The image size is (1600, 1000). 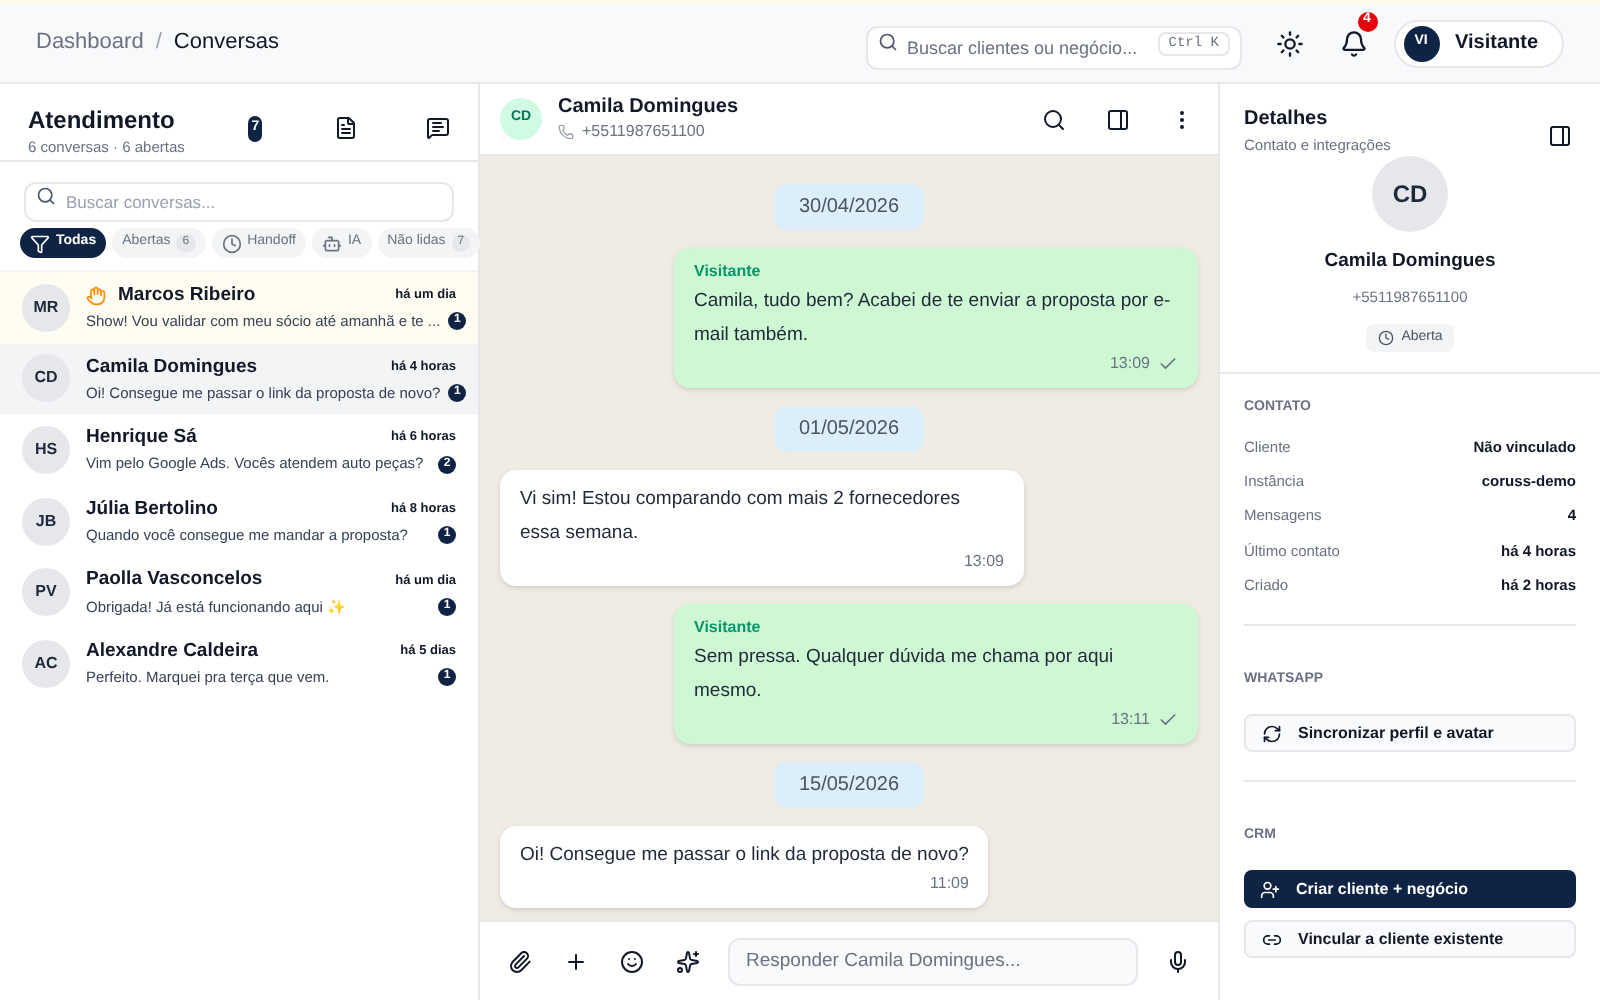 What do you see at coordinates (1289, 43) in the screenshot?
I see `sun-icon` at bounding box center [1289, 43].